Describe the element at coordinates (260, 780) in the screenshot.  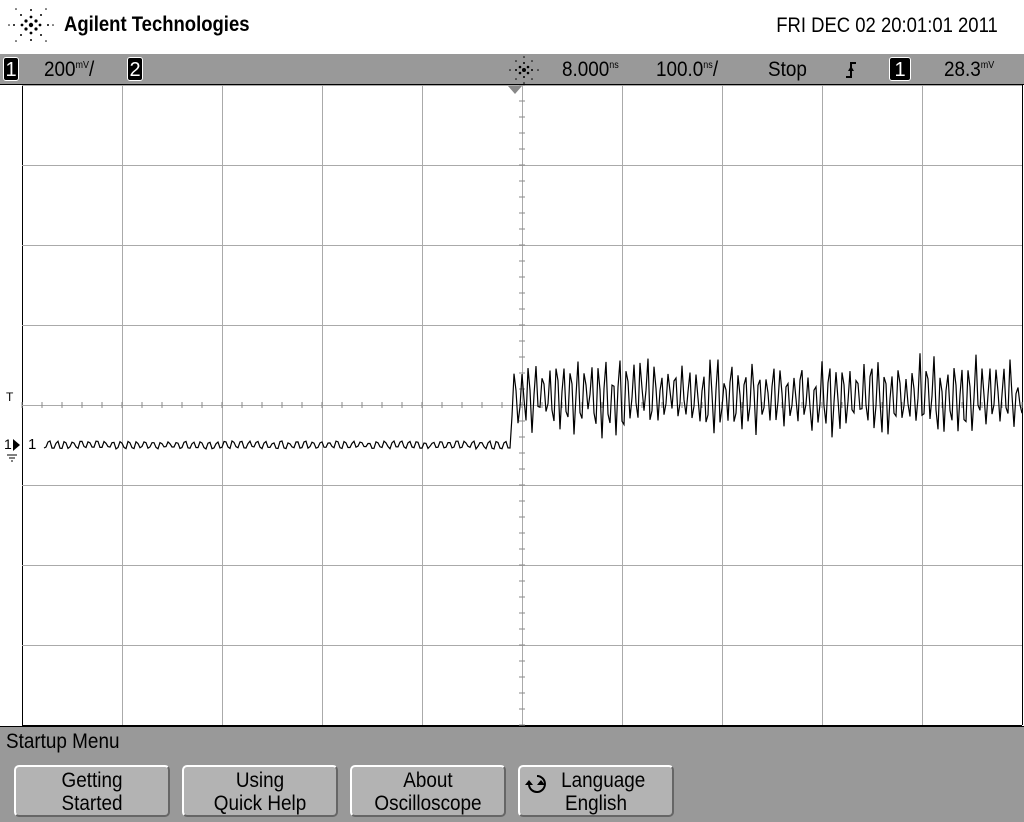
I see `button-label: Using` at that location.